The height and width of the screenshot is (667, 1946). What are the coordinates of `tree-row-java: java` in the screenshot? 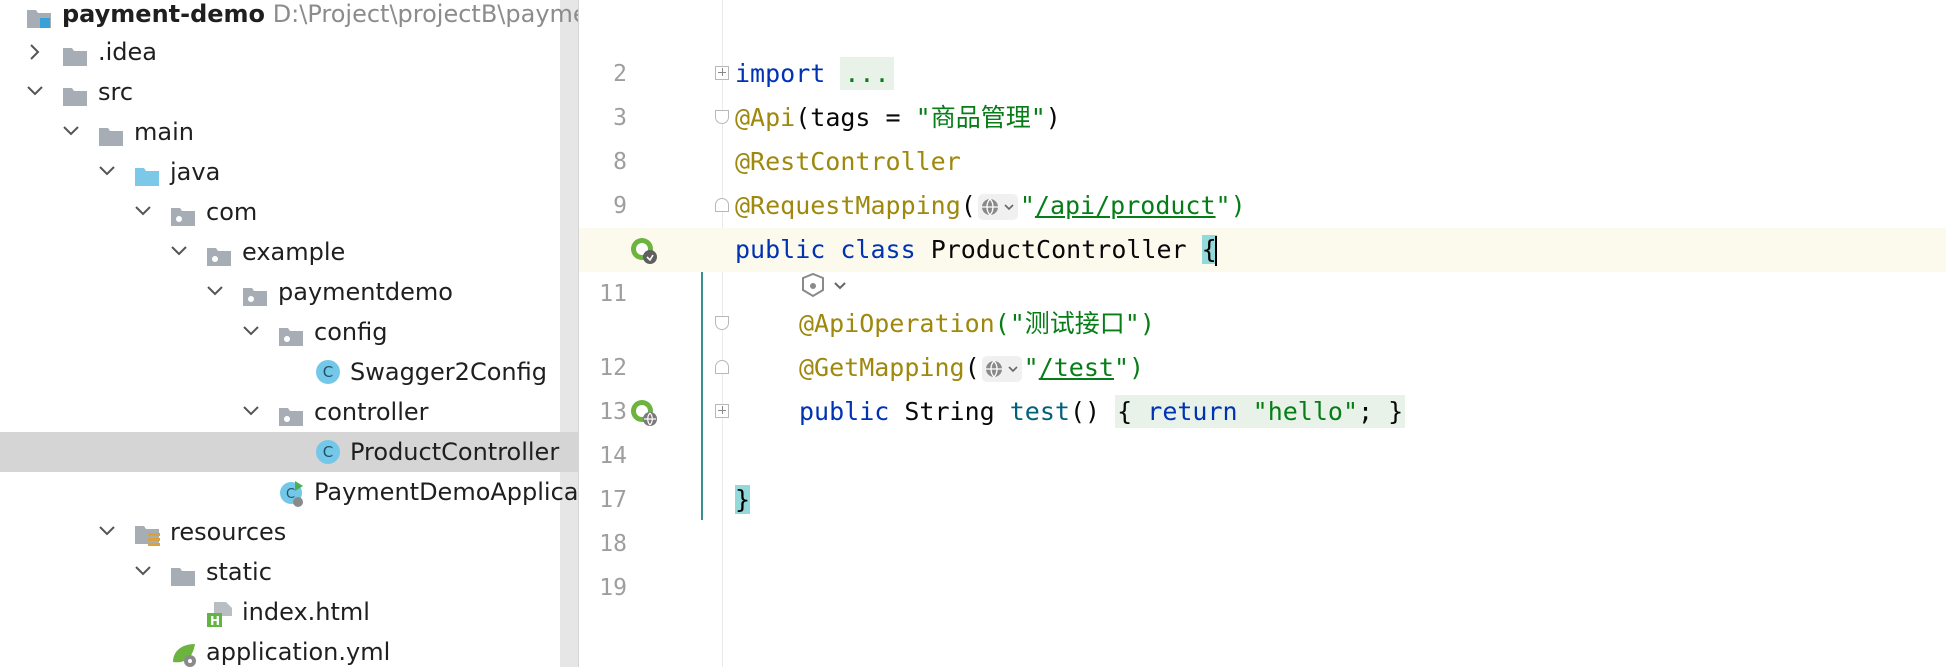 It's located at (289, 172).